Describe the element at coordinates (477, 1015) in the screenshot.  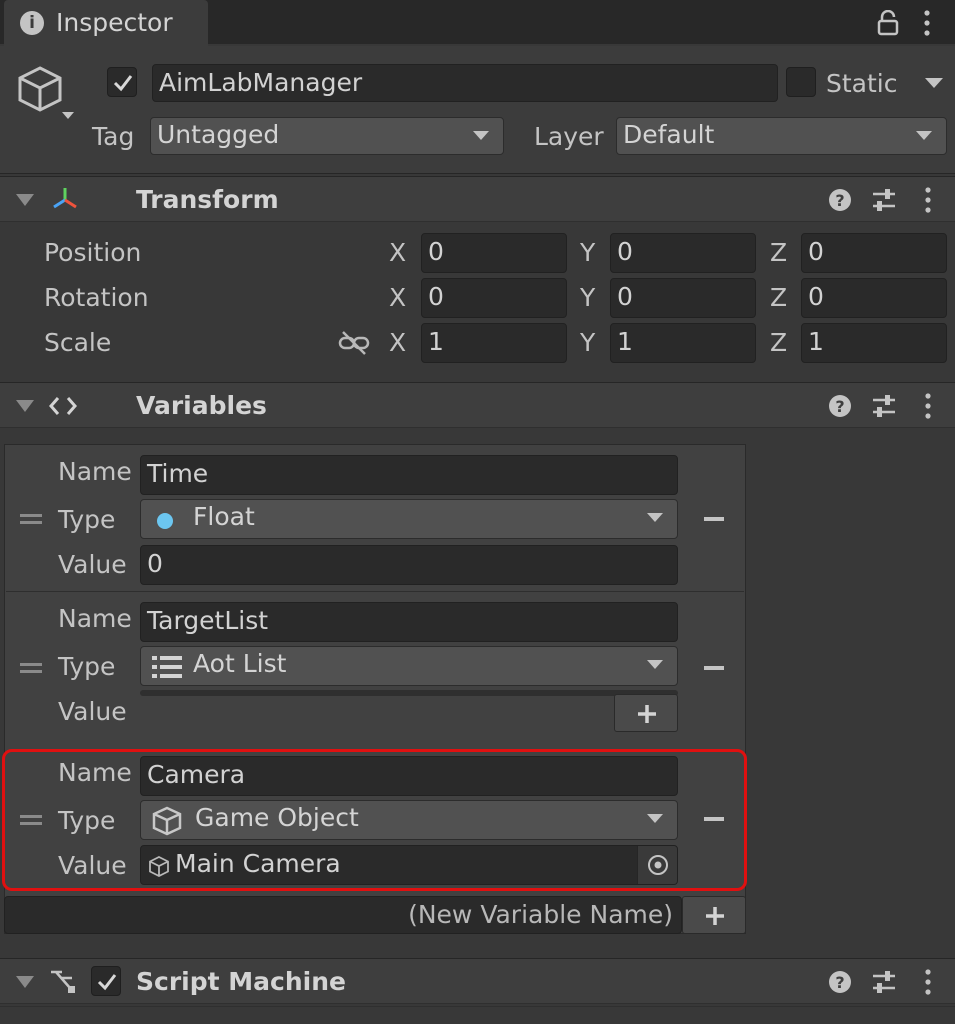
I see `bottom-divider` at that location.